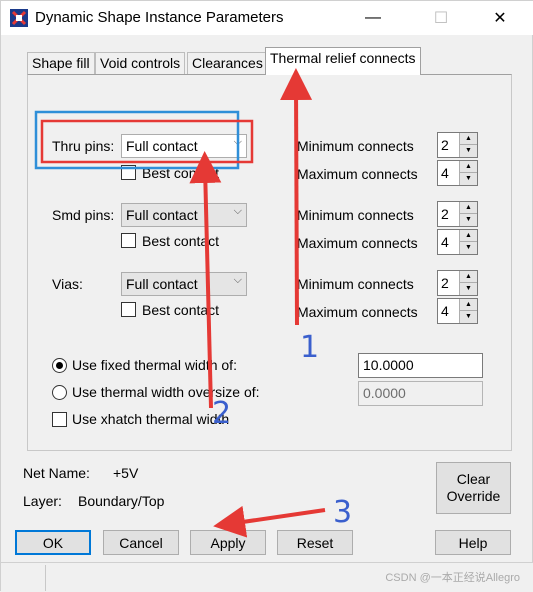 This screenshot has width=533, height=592. Describe the element at coordinates (357, 174) in the screenshot. I see `thru-max-label: Maximum connects` at that location.